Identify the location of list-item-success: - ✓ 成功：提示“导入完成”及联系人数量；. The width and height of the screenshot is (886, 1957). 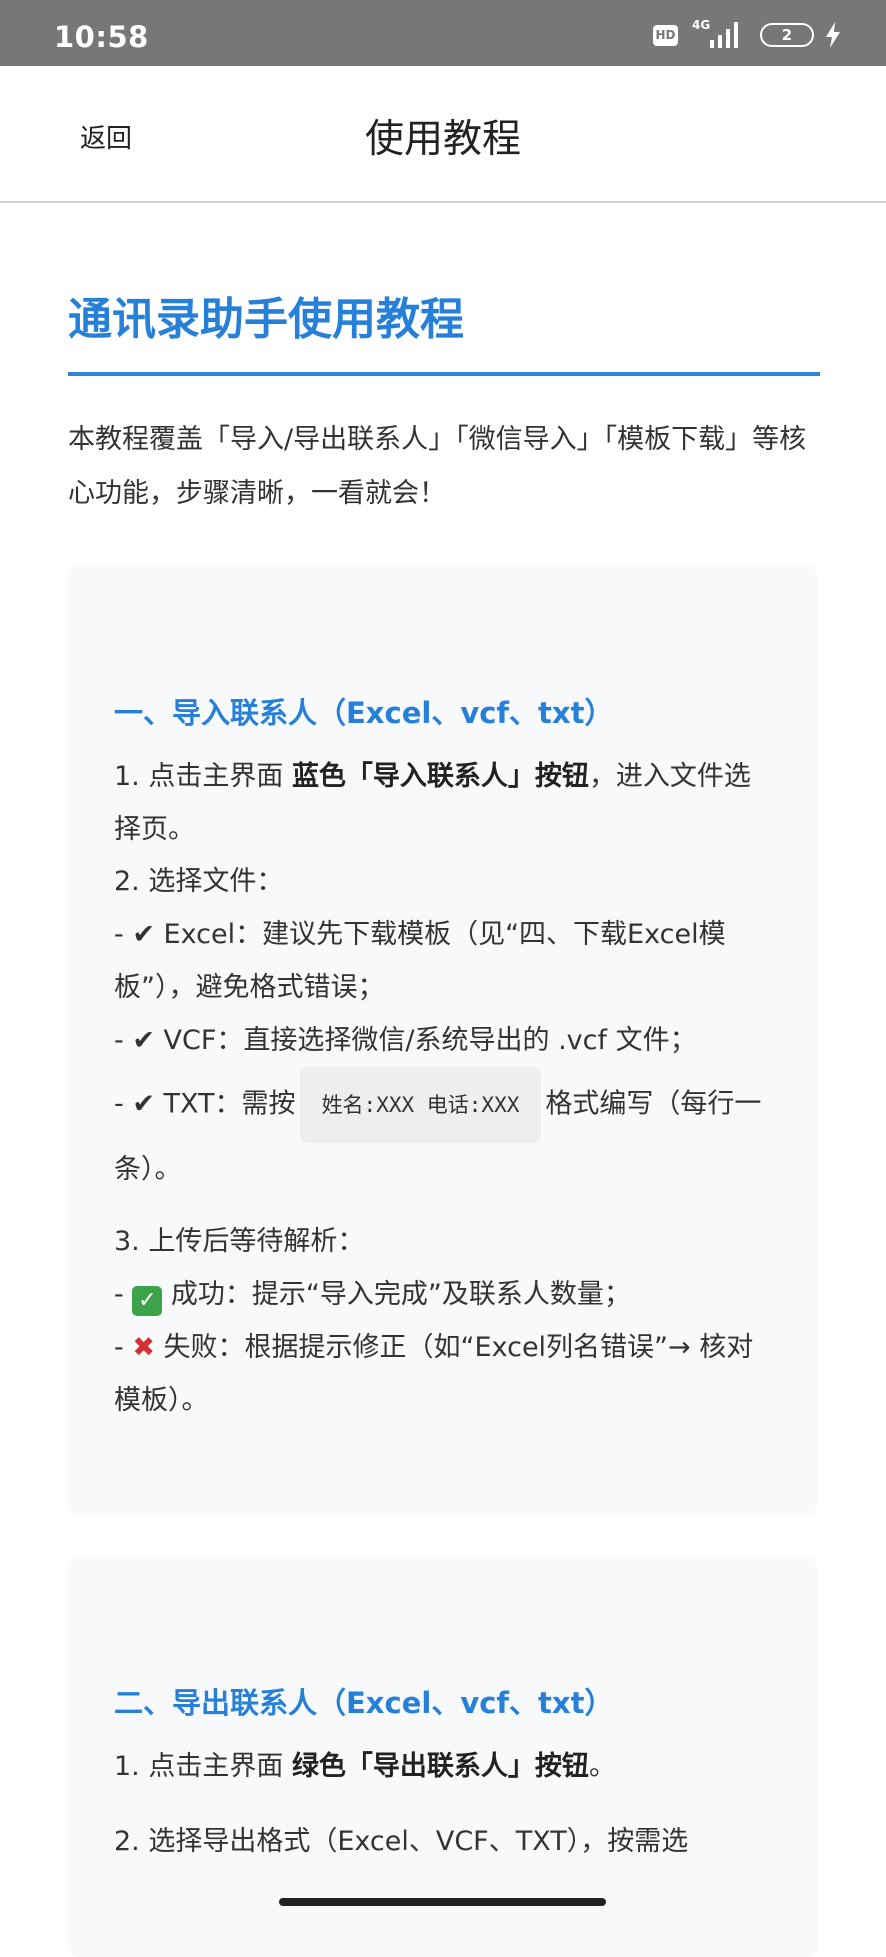
(444, 1294).